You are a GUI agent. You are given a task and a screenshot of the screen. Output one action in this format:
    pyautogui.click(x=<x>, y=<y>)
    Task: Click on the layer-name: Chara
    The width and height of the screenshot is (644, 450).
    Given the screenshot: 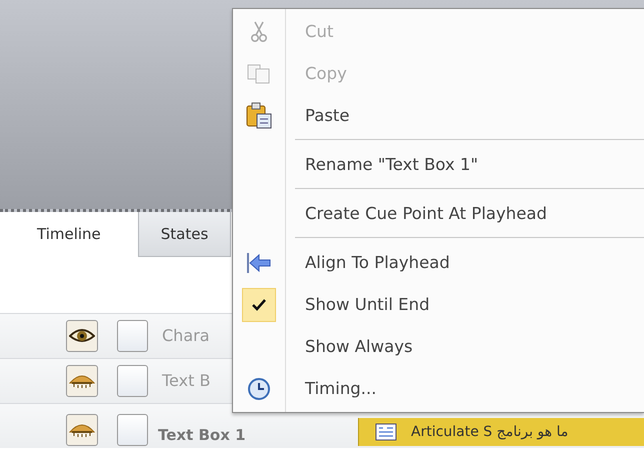 What is the action you would take?
    pyautogui.click(x=186, y=336)
    